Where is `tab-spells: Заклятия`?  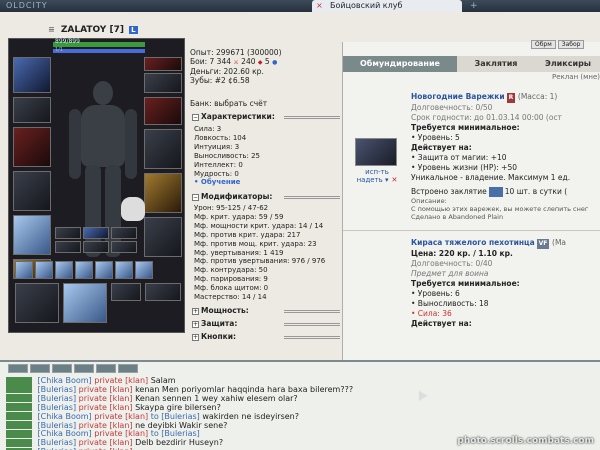 tab-spells: Заклятия is located at coordinates (496, 64).